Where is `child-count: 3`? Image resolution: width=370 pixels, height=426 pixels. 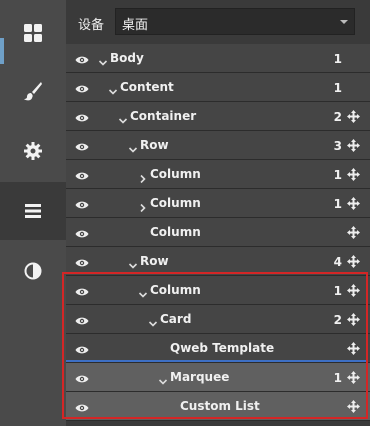
child-count: 3 is located at coordinates (337, 146).